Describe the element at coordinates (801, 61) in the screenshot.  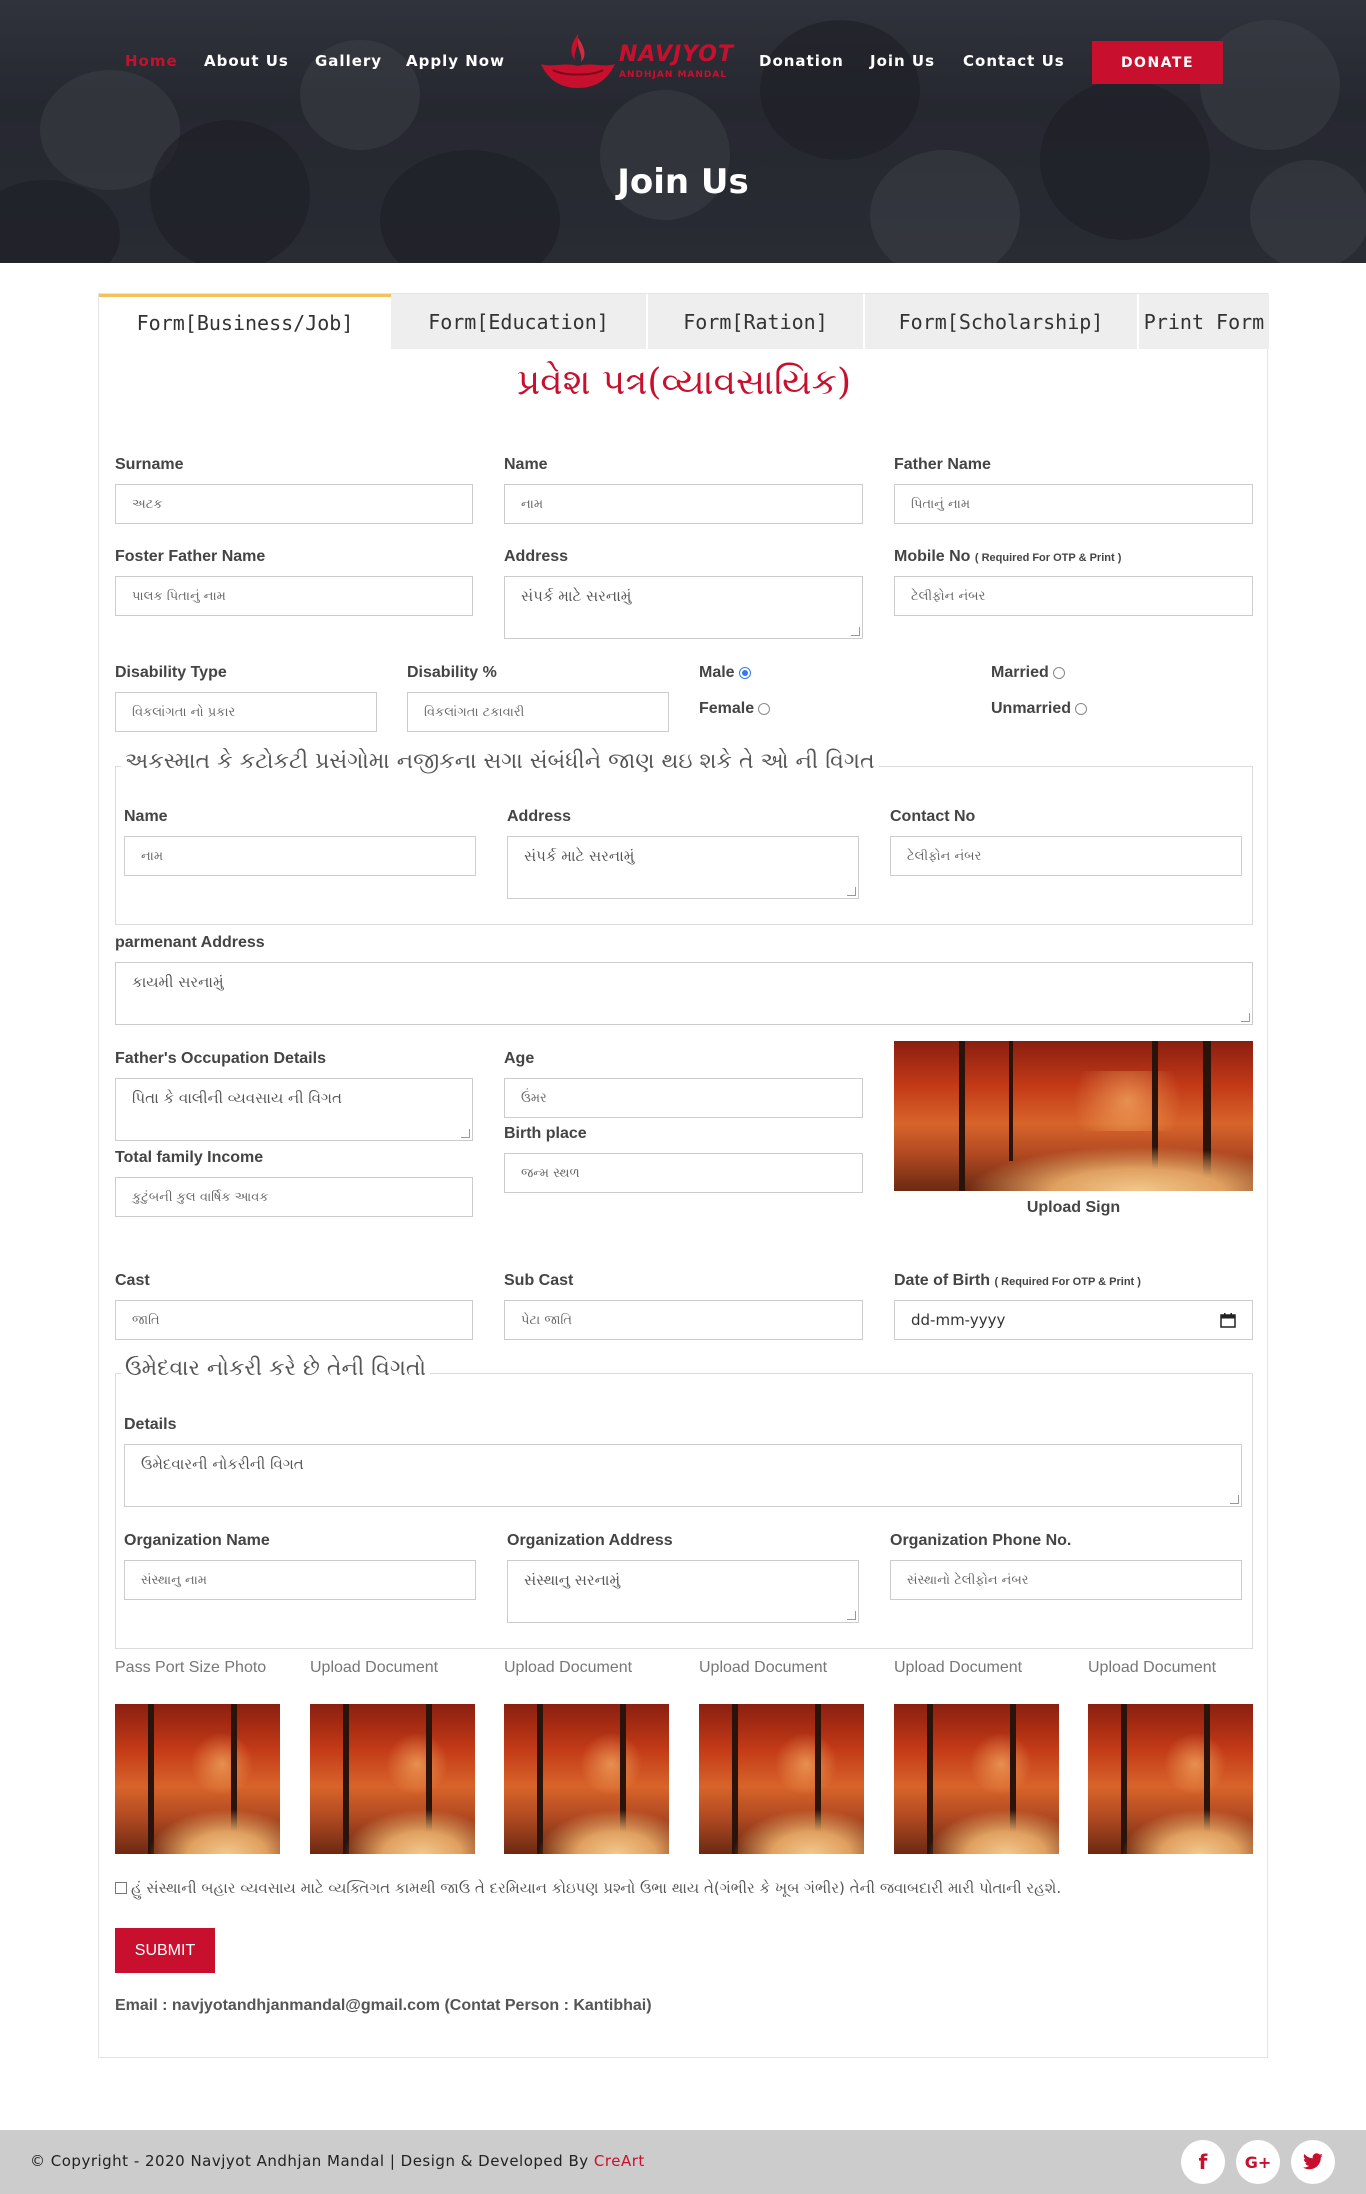
I see `nav-donation: Donation` at that location.